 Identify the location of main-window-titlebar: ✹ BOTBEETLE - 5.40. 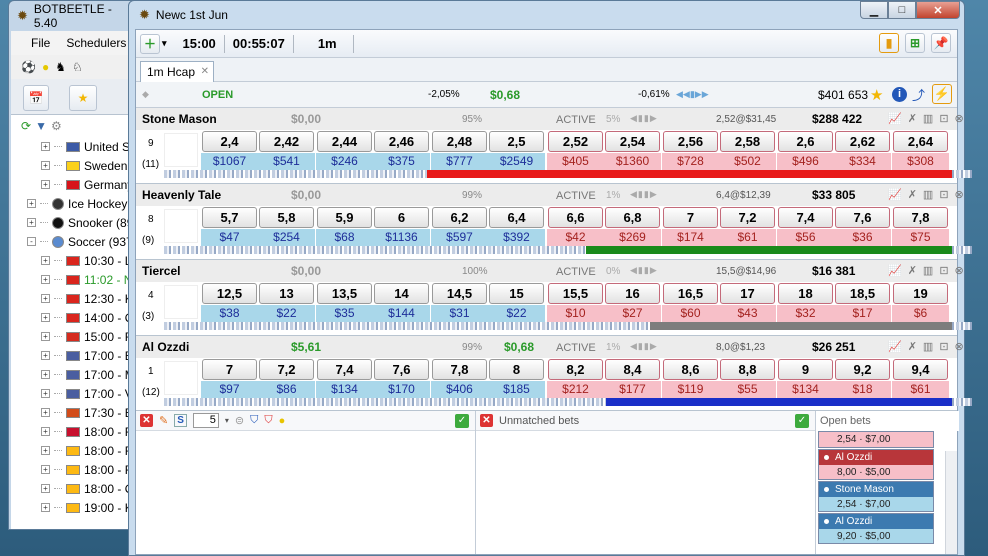
(73, 16).